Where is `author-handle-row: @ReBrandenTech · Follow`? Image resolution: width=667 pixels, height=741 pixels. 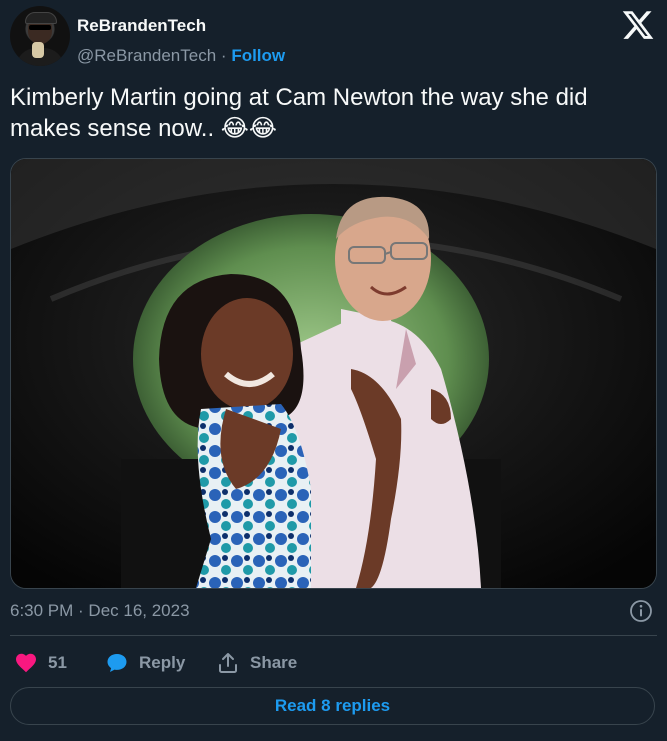
author-handle-row: @ReBrandenTech · Follow is located at coordinates (181, 56).